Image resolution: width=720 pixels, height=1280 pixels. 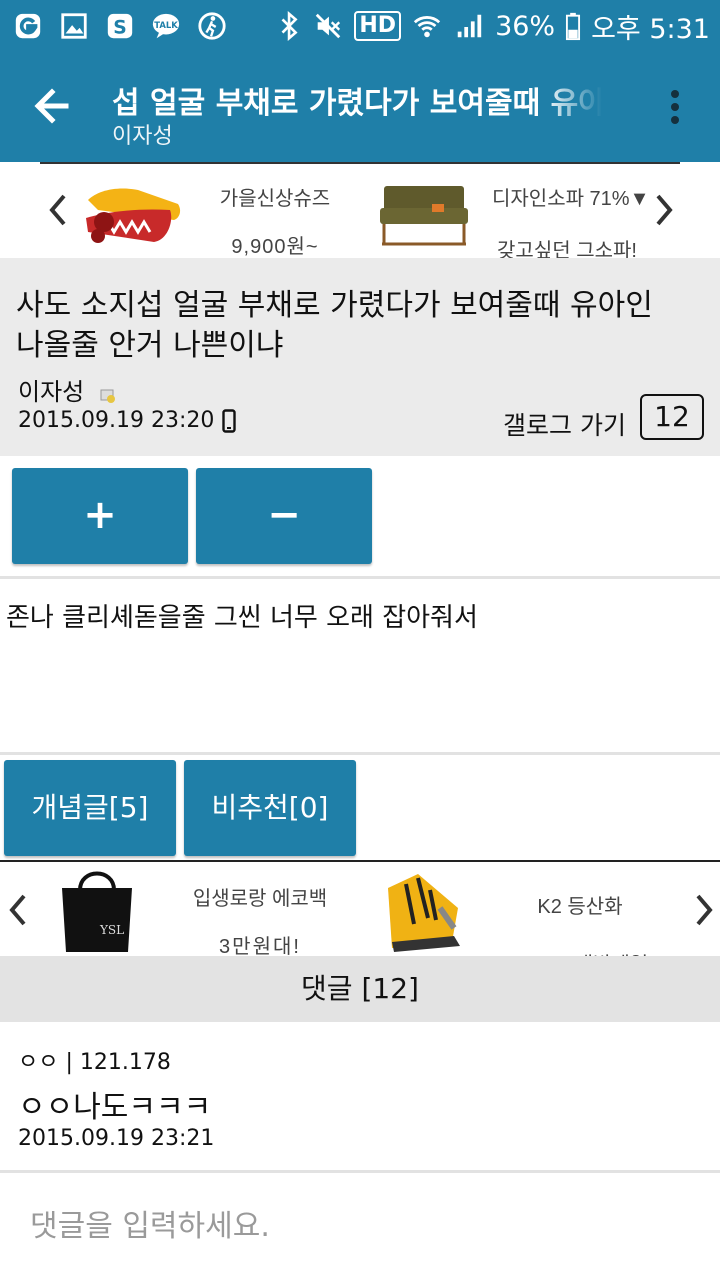 I want to click on comment-text: ㅇㅇ나도ㅋㅋㅋ, so click(x=115, y=1107).